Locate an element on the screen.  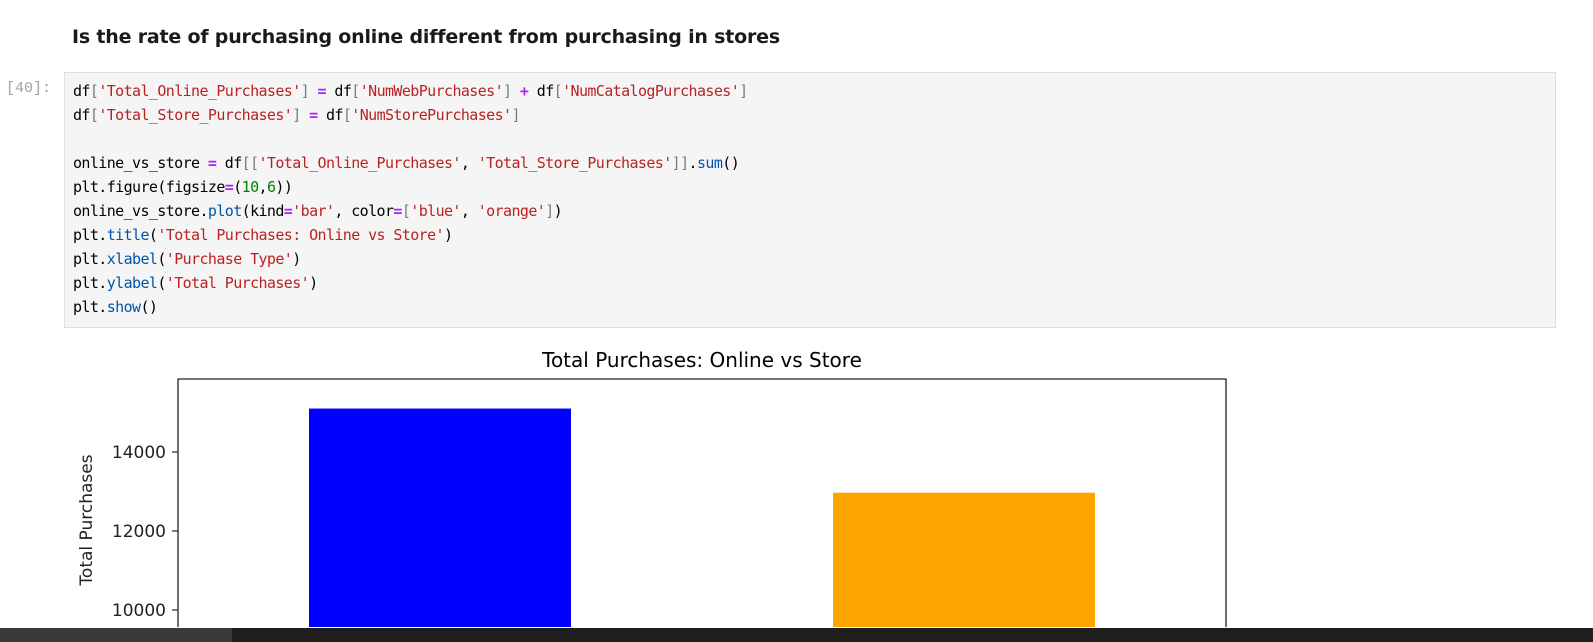
code-token: sum is located at coordinates (709, 163).